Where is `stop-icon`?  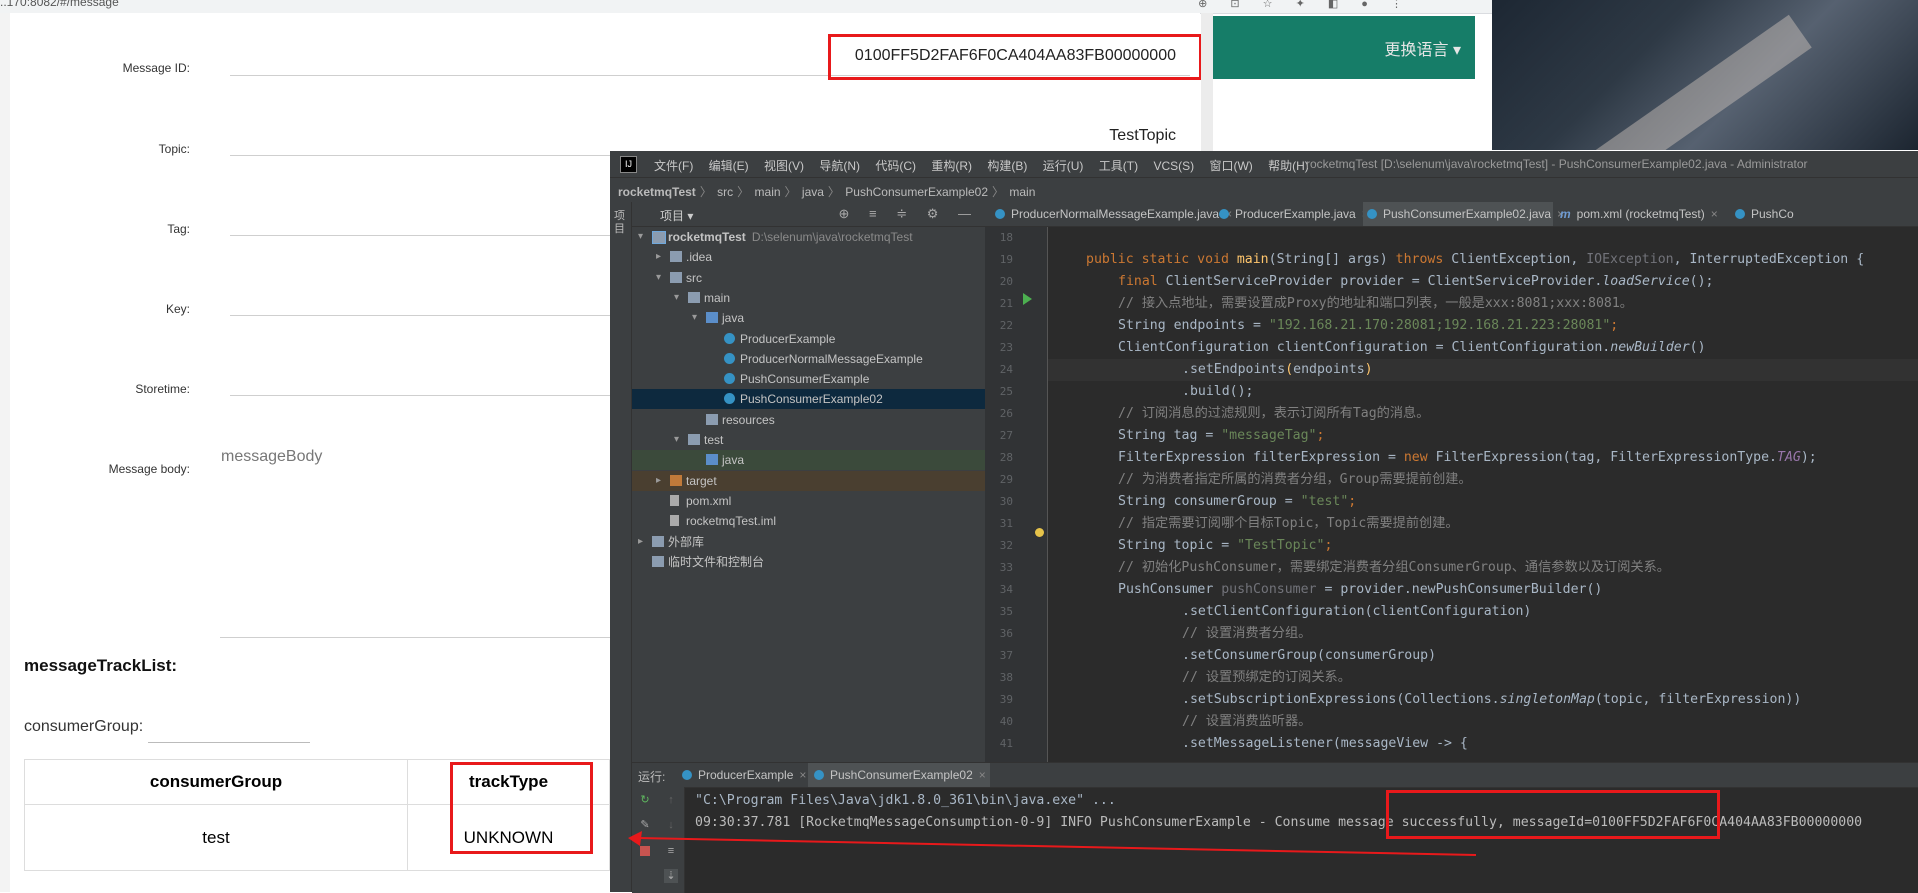
stop-icon is located at coordinates (645, 851).